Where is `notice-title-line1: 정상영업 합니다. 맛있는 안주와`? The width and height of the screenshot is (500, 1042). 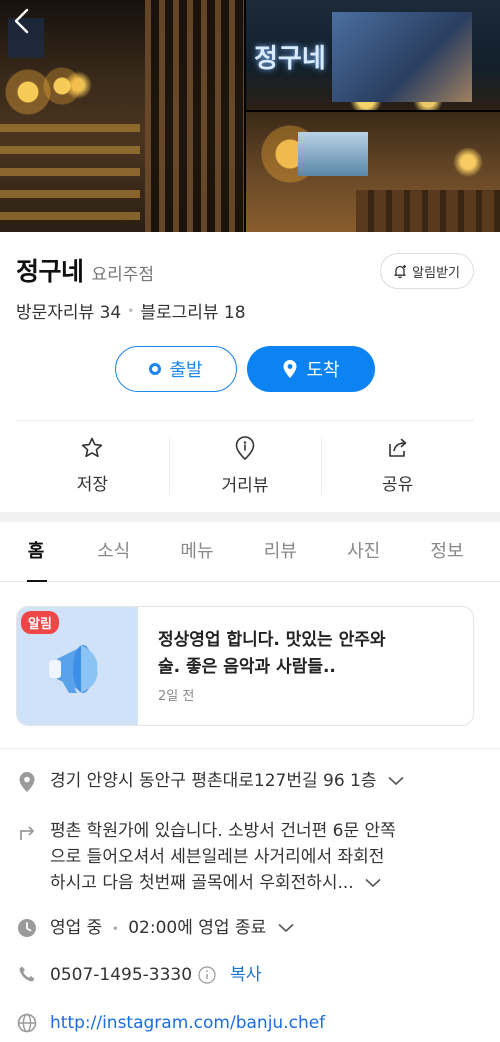 notice-title-line1: 정상영업 합니다. 맛있는 안주와 is located at coordinates (272, 640).